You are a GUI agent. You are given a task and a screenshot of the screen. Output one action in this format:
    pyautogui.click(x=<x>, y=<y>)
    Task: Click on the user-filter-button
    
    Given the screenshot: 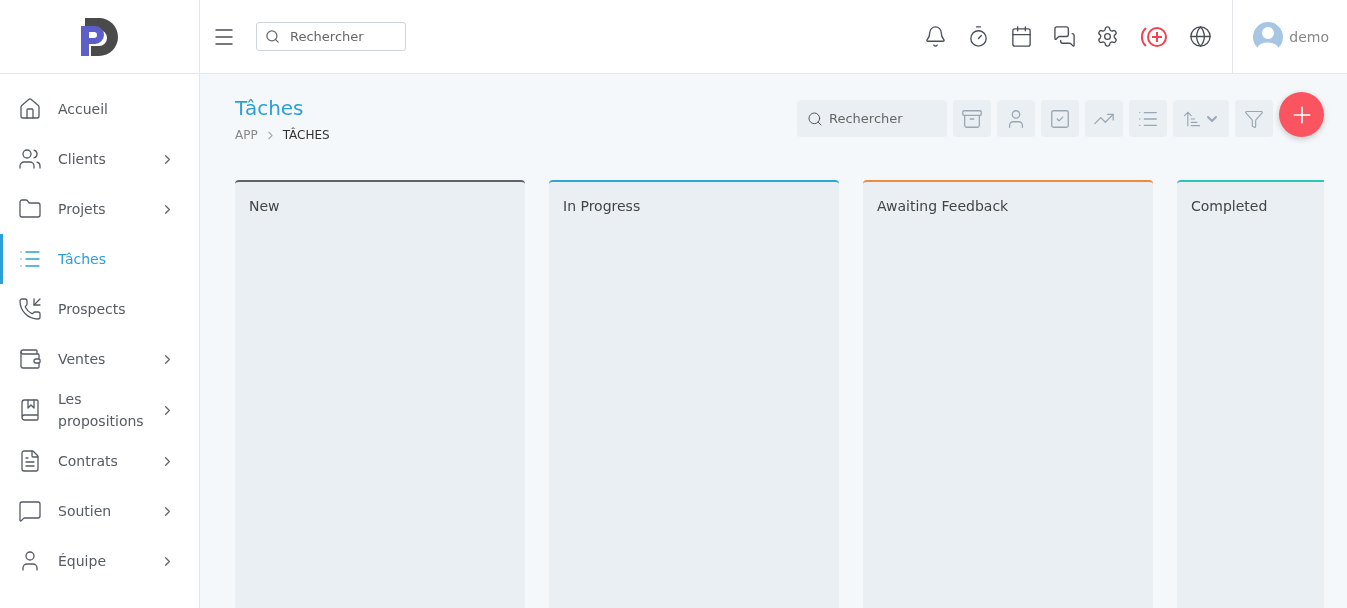 What is the action you would take?
    pyautogui.click(x=1016, y=118)
    